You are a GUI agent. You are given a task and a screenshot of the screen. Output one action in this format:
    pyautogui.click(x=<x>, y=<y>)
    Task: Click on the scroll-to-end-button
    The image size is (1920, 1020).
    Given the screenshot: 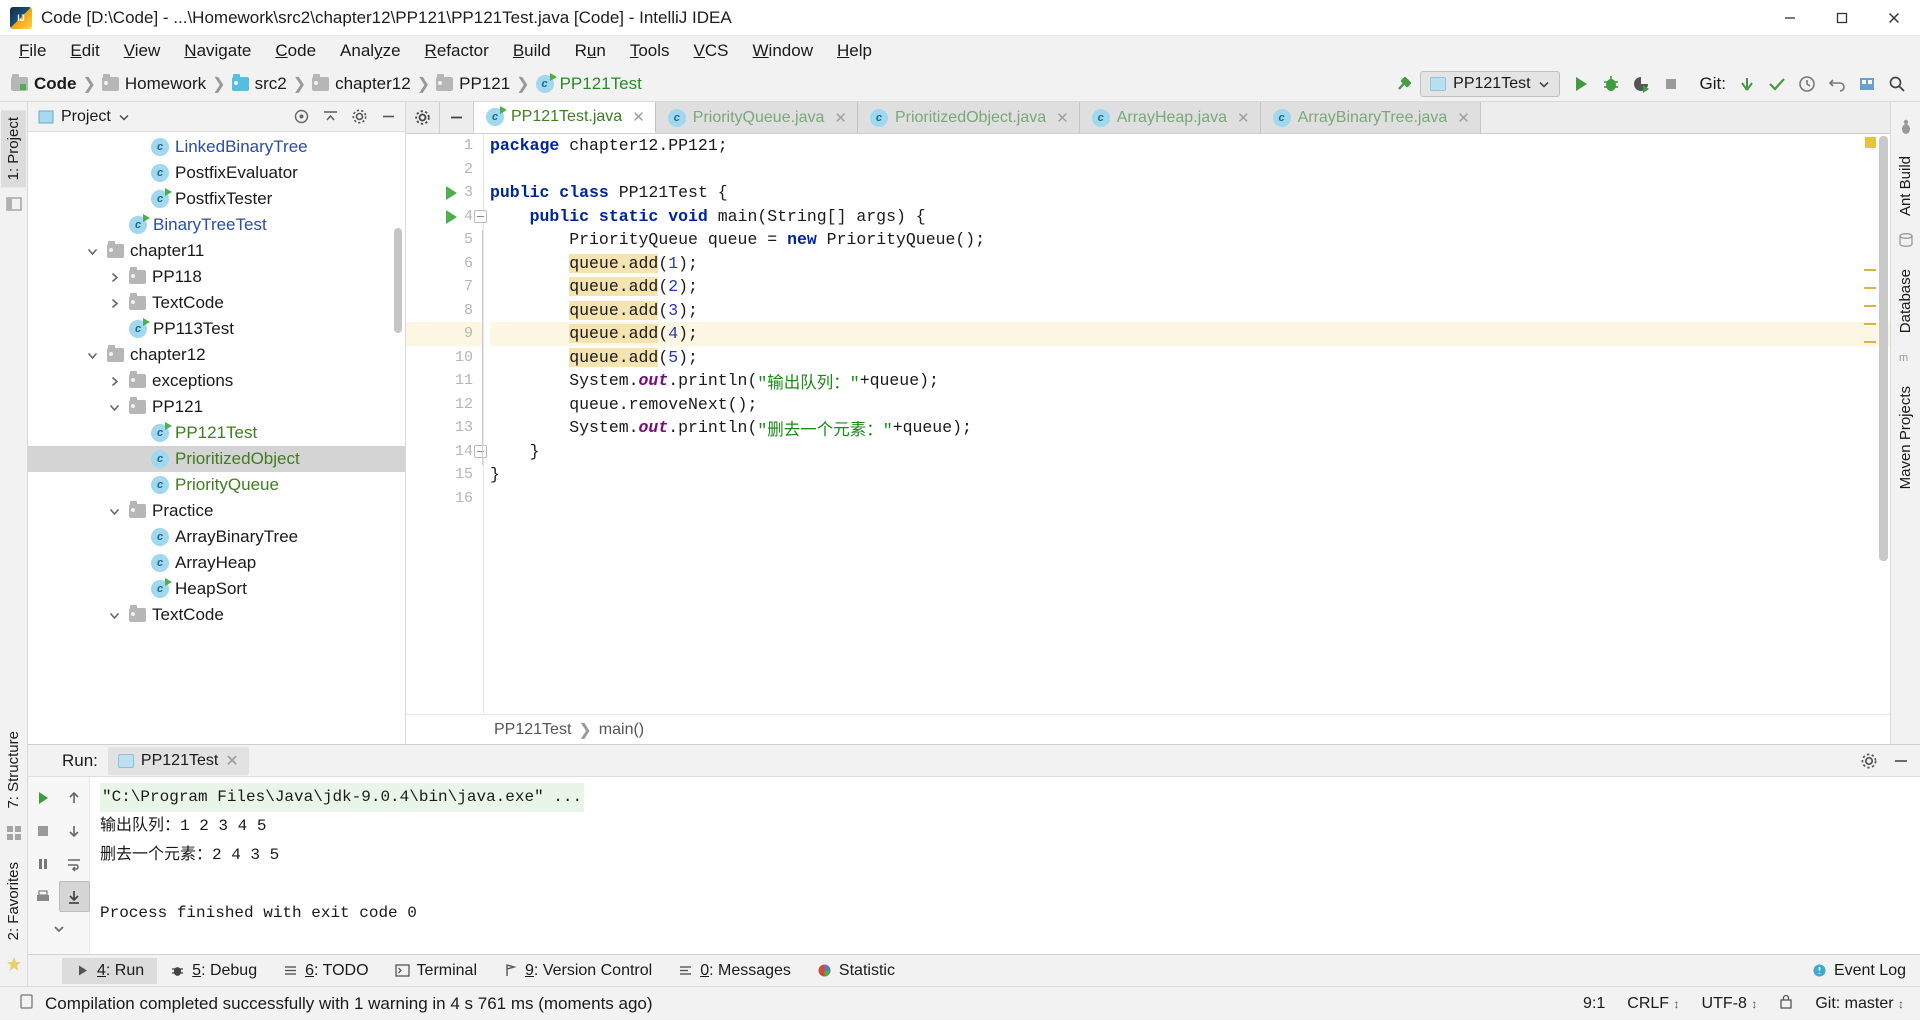 What is the action you would take?
    pyautogui.click(x=74, y=896)
    